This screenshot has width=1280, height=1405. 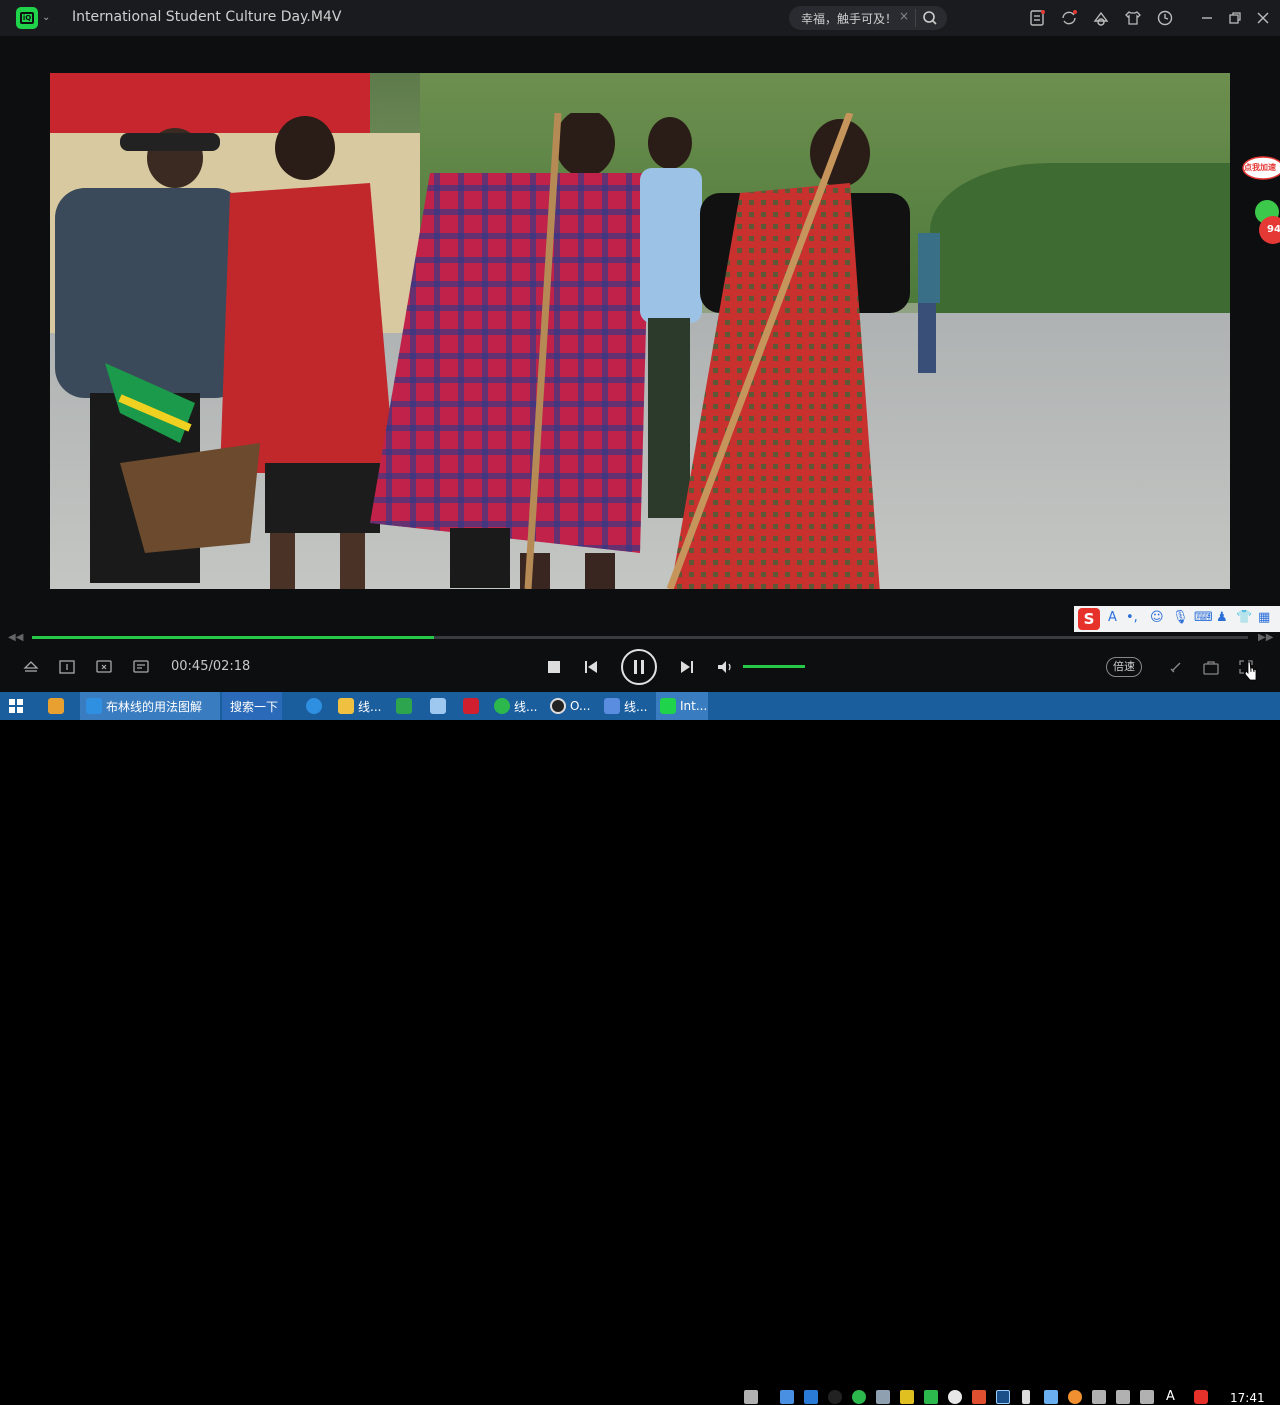 I want to click on restore-icon, so click(x=1235, y=18).